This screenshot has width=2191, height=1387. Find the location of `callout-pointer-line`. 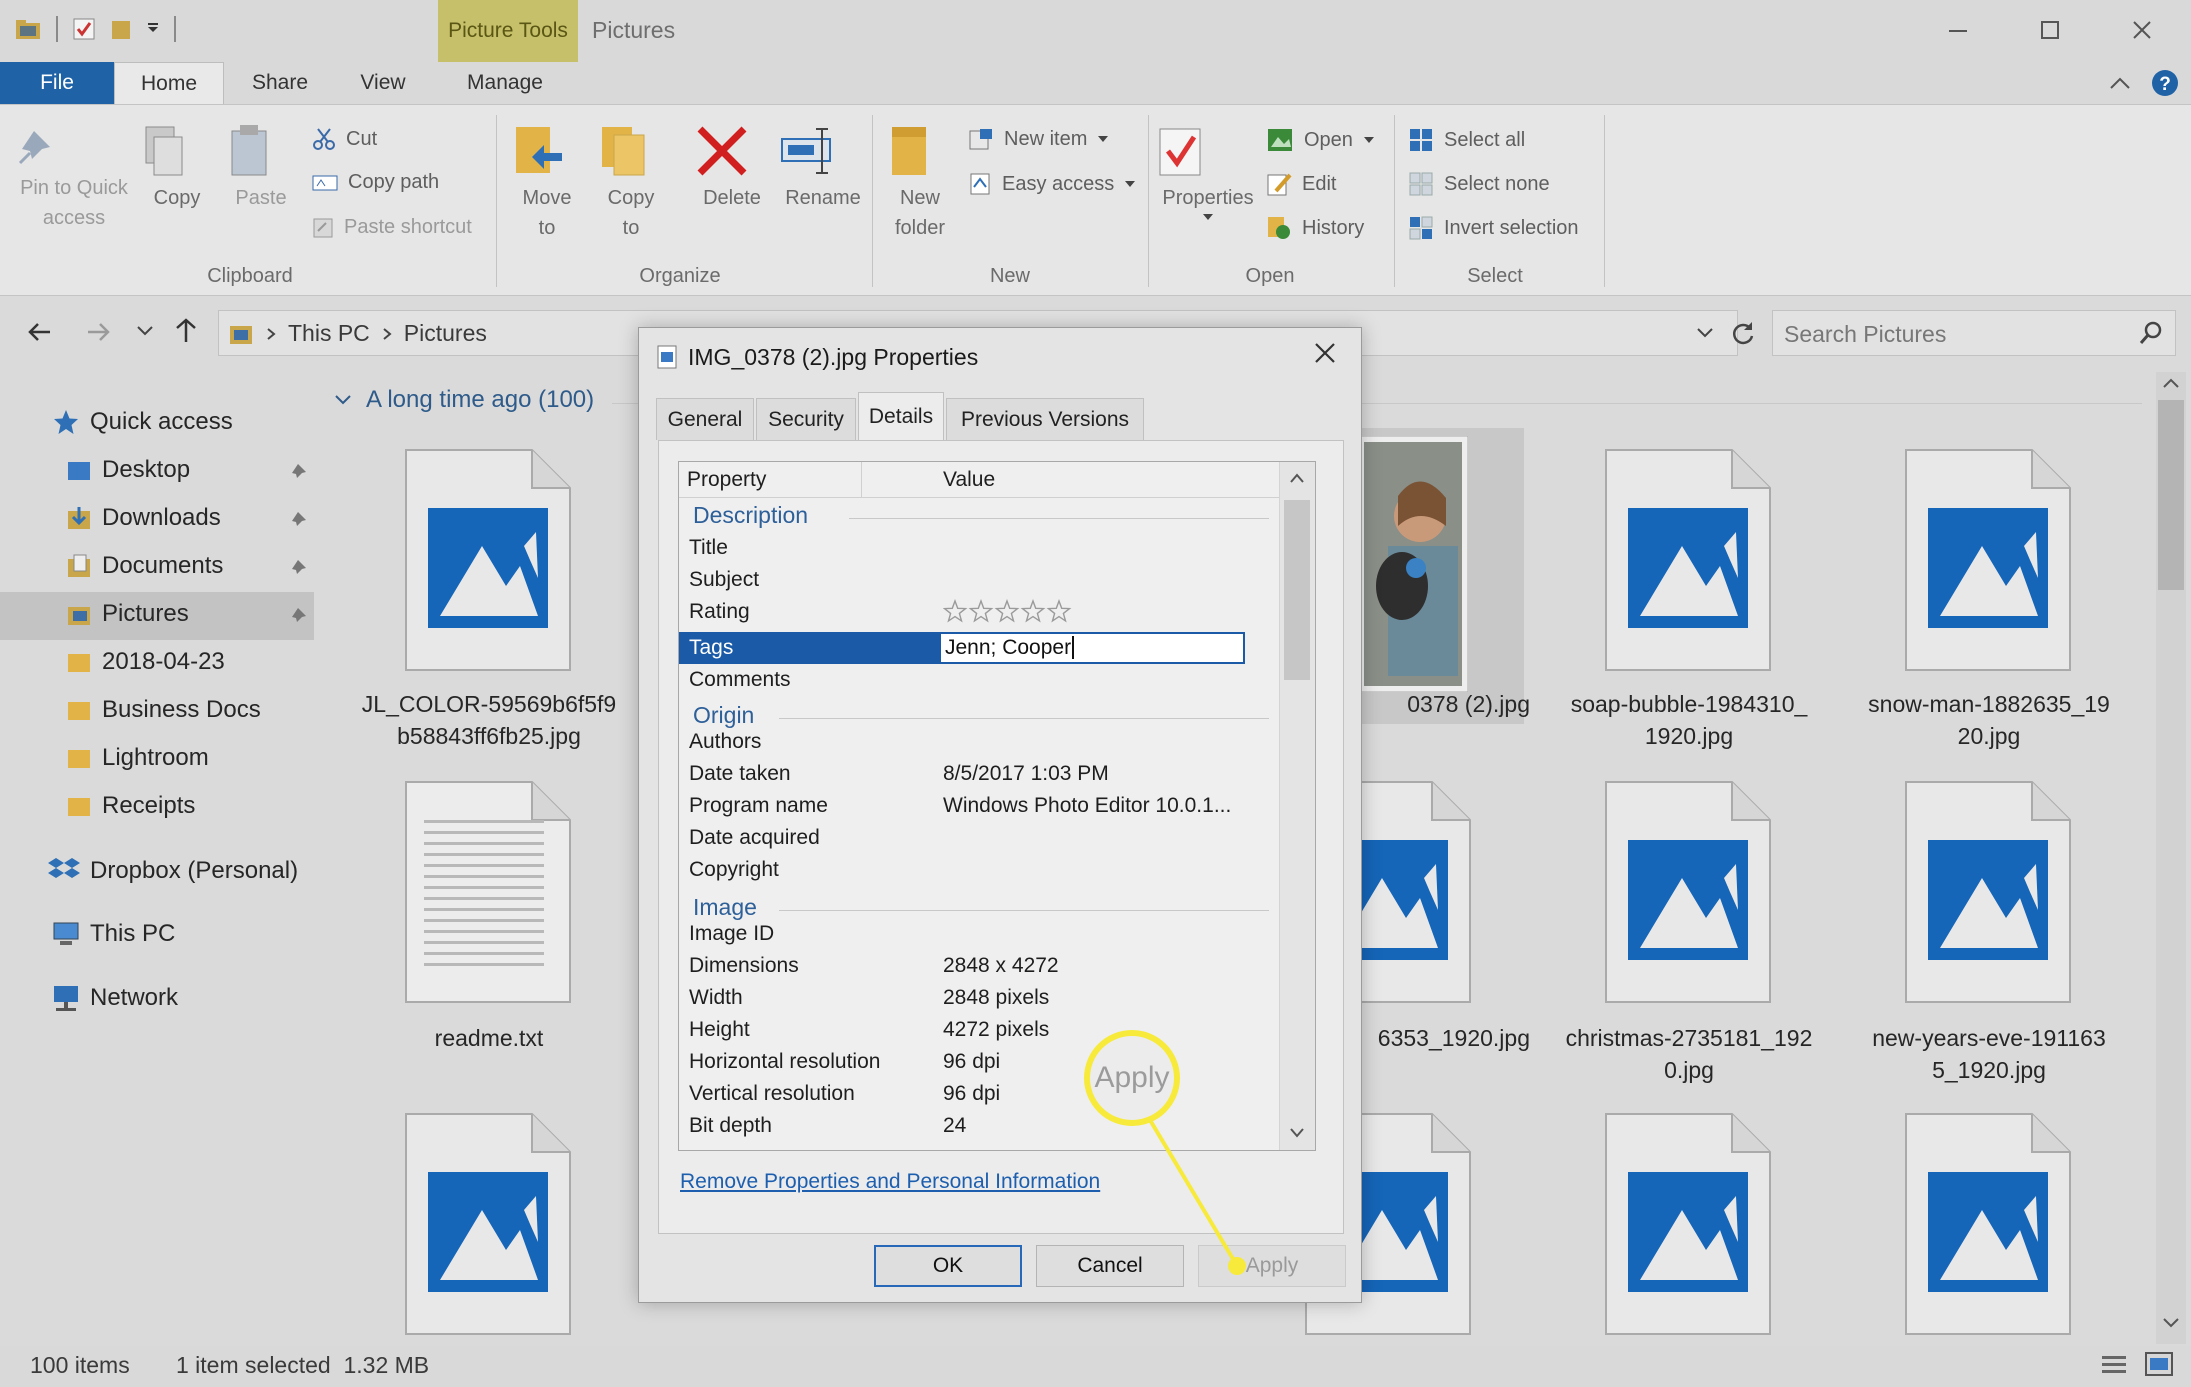

callout-pointer-line is located at coordinates (1197, 1196).